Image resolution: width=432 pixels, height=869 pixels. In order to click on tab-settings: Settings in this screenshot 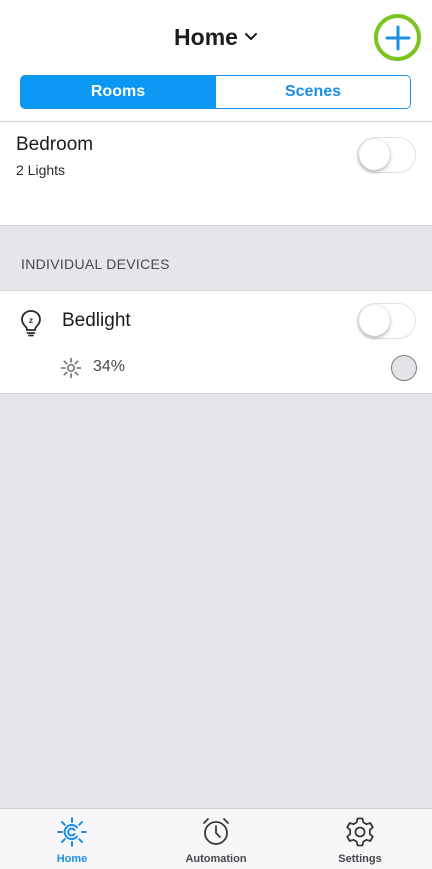, I will do `click(360, 839)`.